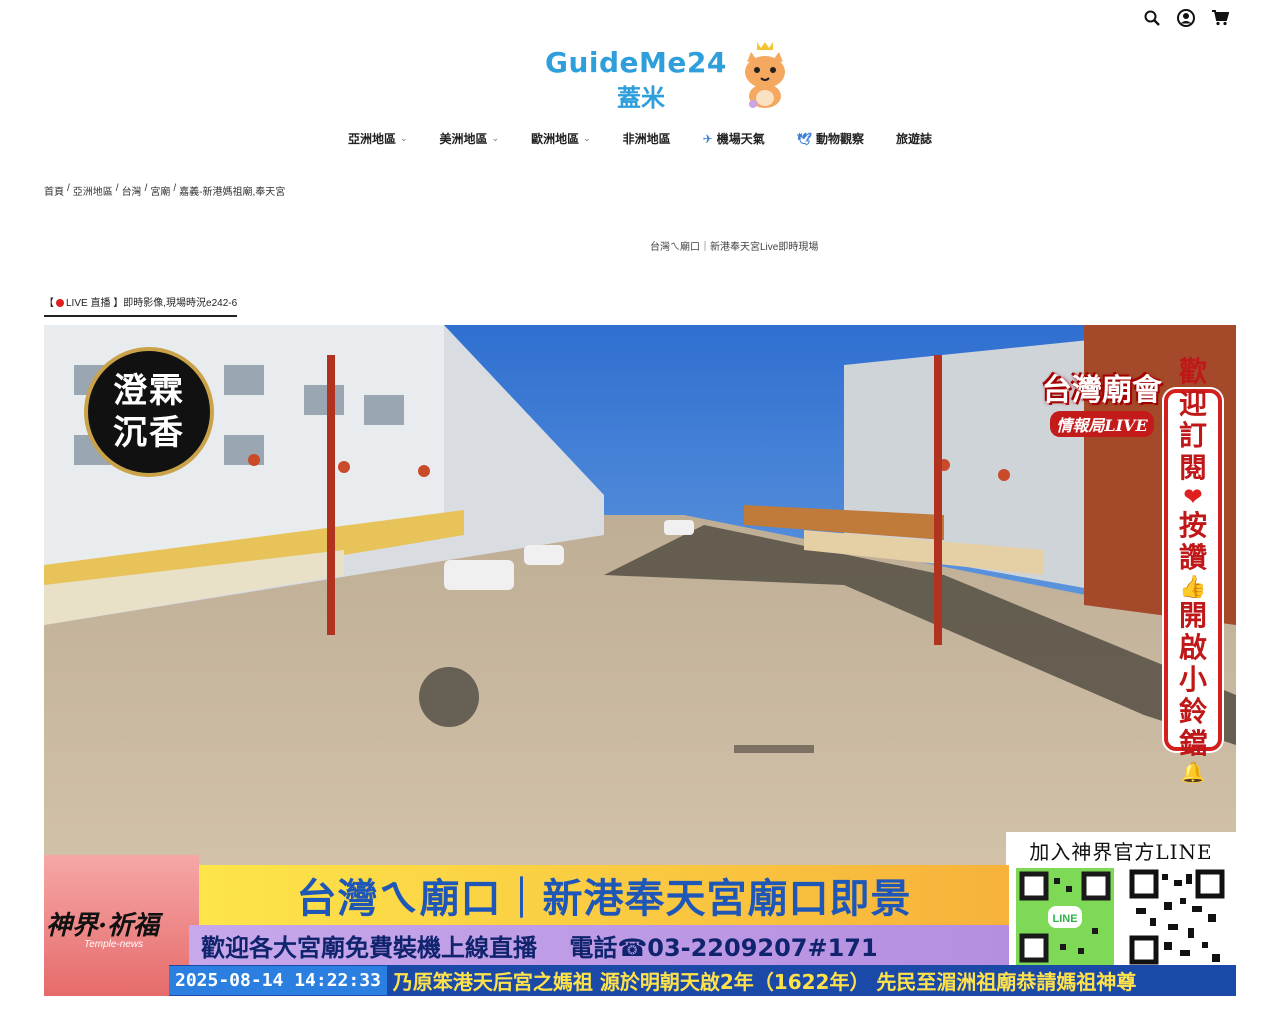  I want to click on tab-live-label: LIVE 直播 】即時影像,現場時況e242-6, so click(152, 303).